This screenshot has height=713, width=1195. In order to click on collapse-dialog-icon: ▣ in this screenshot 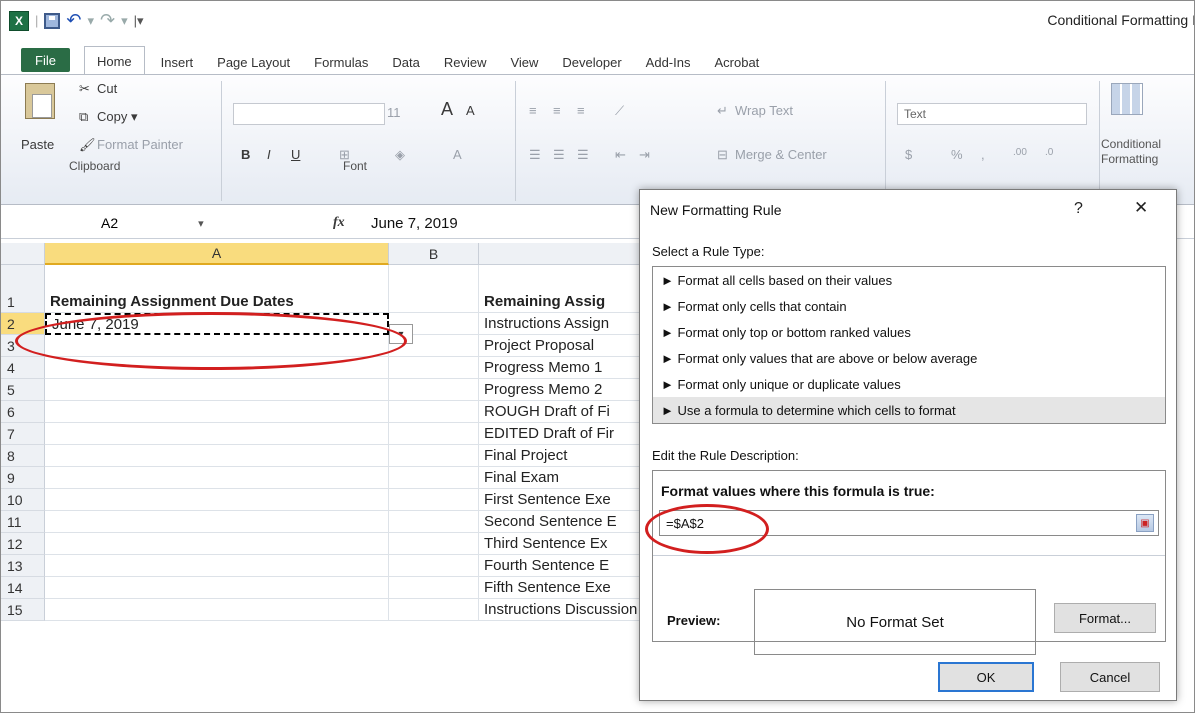, I will do `click(1145, 523)`.